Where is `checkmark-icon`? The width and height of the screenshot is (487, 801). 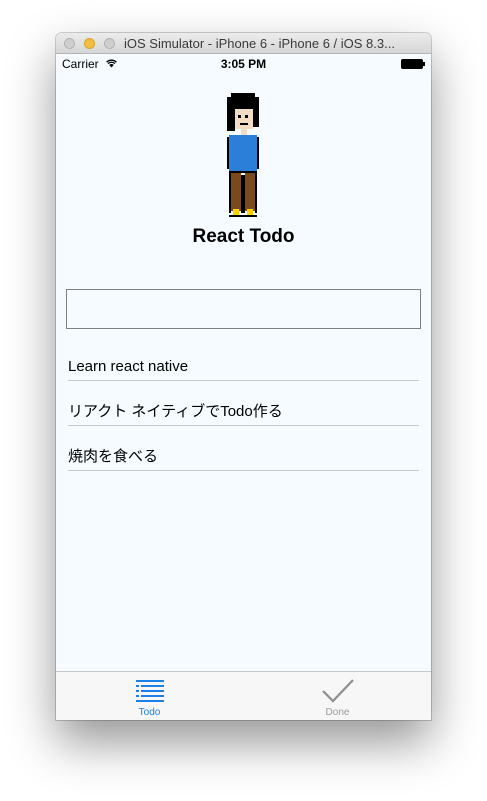 checkmark-icon is located at coordinates (338, 691).